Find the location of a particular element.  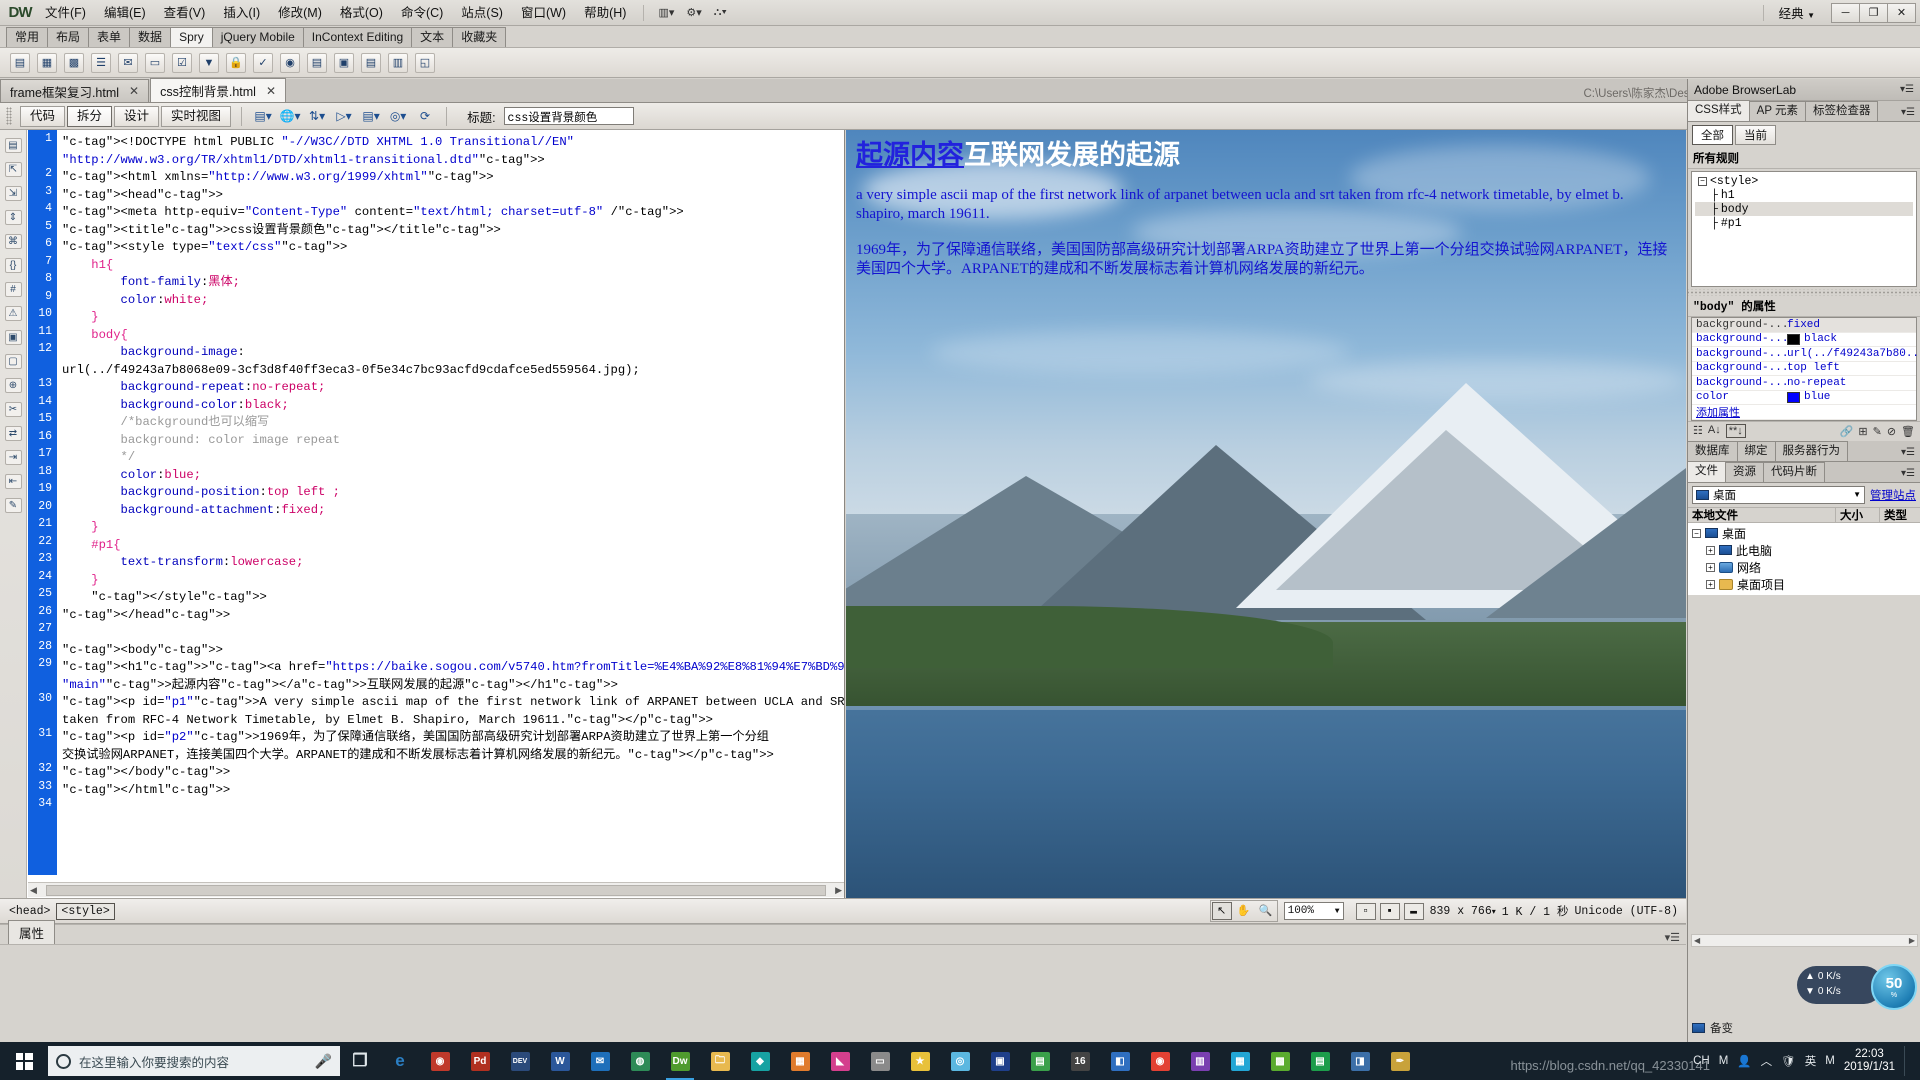

scroll-right-arrow-icon: ▶ is located at coordinates (1912, 940).